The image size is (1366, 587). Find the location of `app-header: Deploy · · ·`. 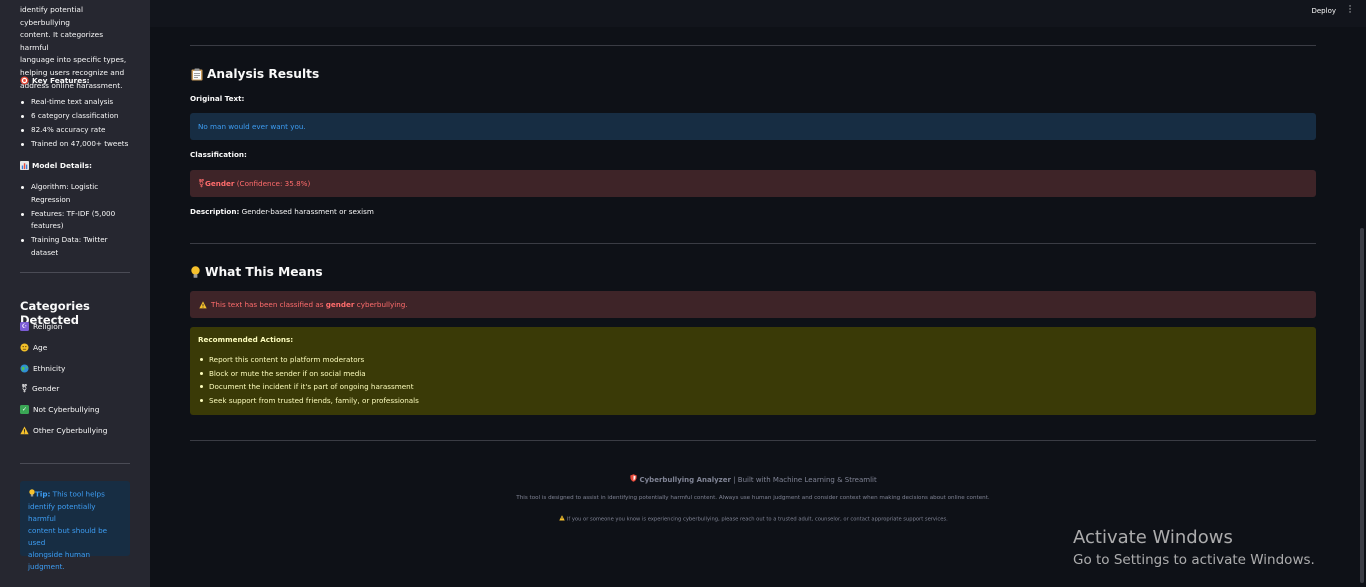

app-header: Deploy · · · is located at coordinates (758, 13).